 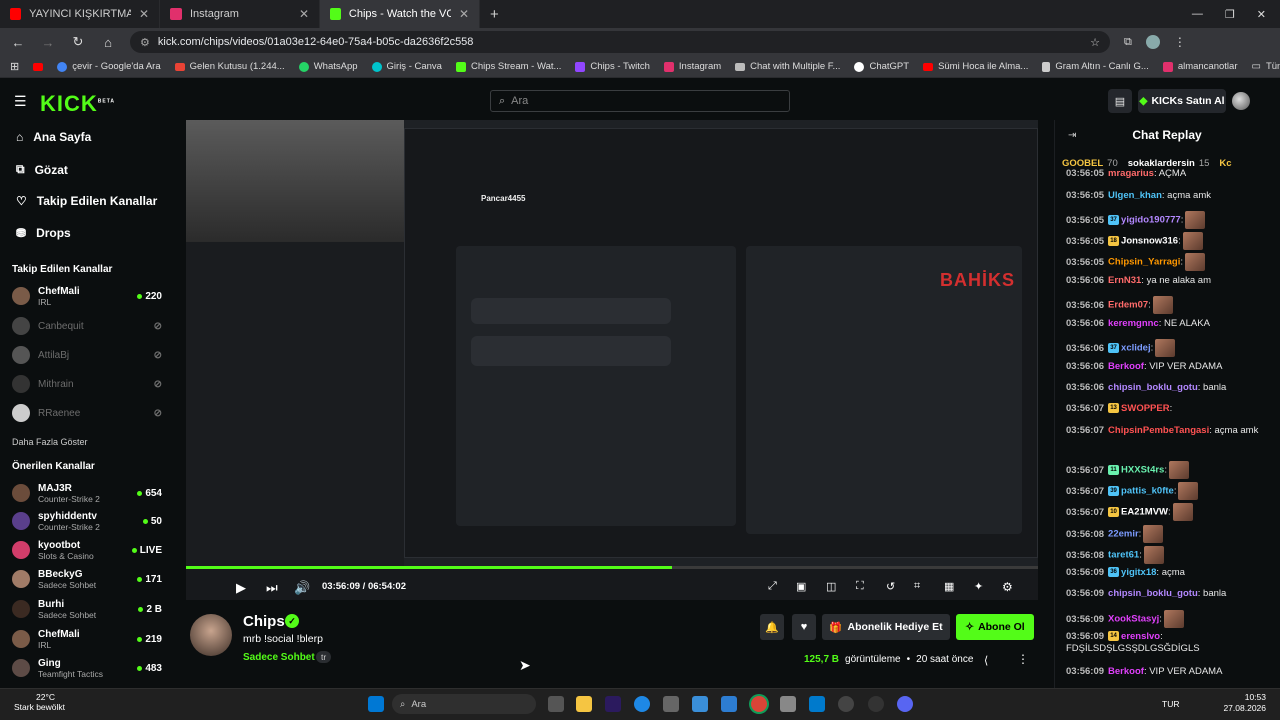 What do you see at coordinates (406, 66) in the screenshot?
I see `bookmark-item: Giriş - Canva` at bounding box center [406, 66].